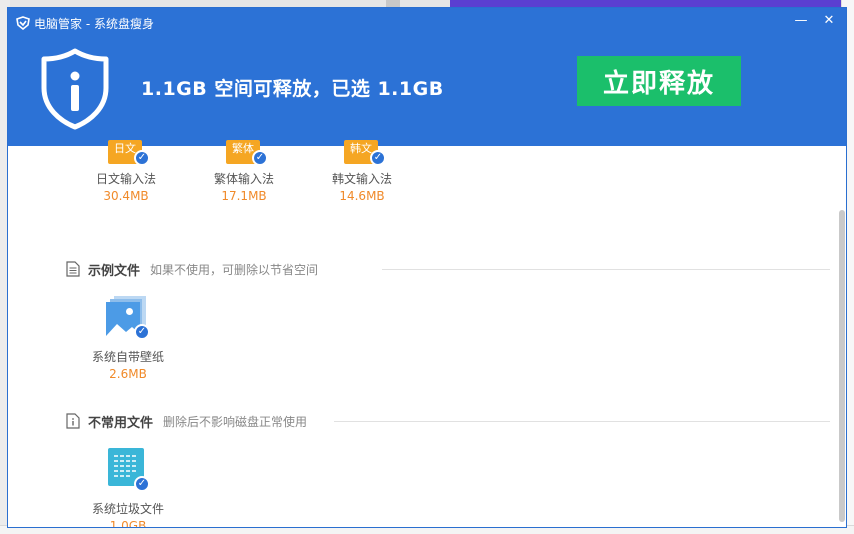 This screenshot has height=534, width=854. What do you see at coordinates (128, 374) in the screenshot?
I see `item-size: 2.6MB` at bounding box center [128, 374].